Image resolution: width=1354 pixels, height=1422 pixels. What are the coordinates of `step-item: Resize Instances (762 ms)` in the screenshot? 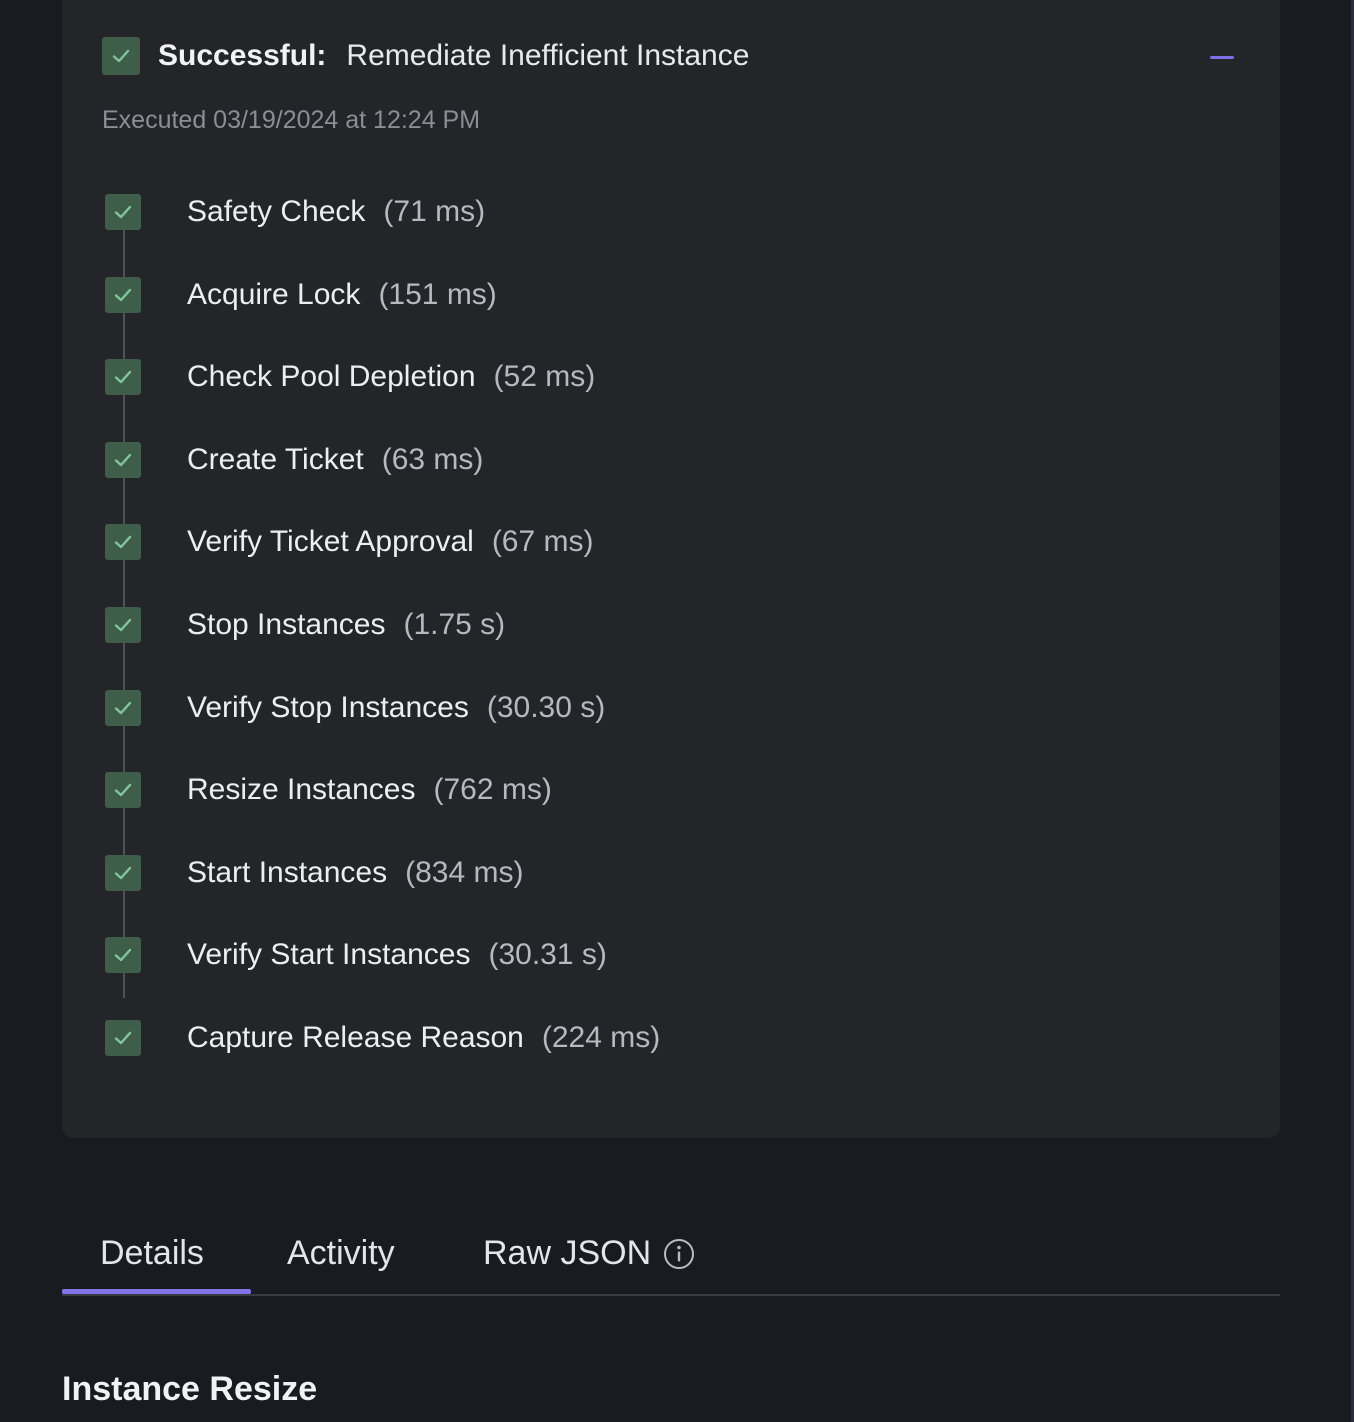 It's located at (328, 790).